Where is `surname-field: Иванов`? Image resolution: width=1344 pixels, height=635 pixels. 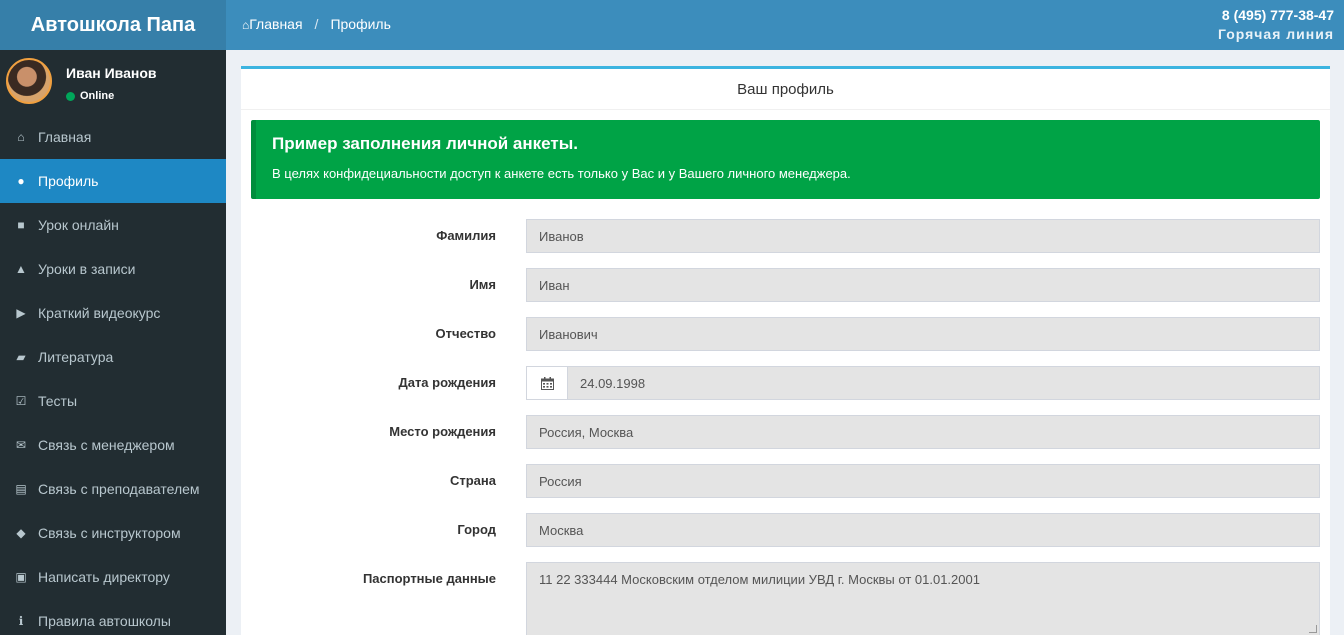 surname-field: Иванов is located at coordinates (923, 236).